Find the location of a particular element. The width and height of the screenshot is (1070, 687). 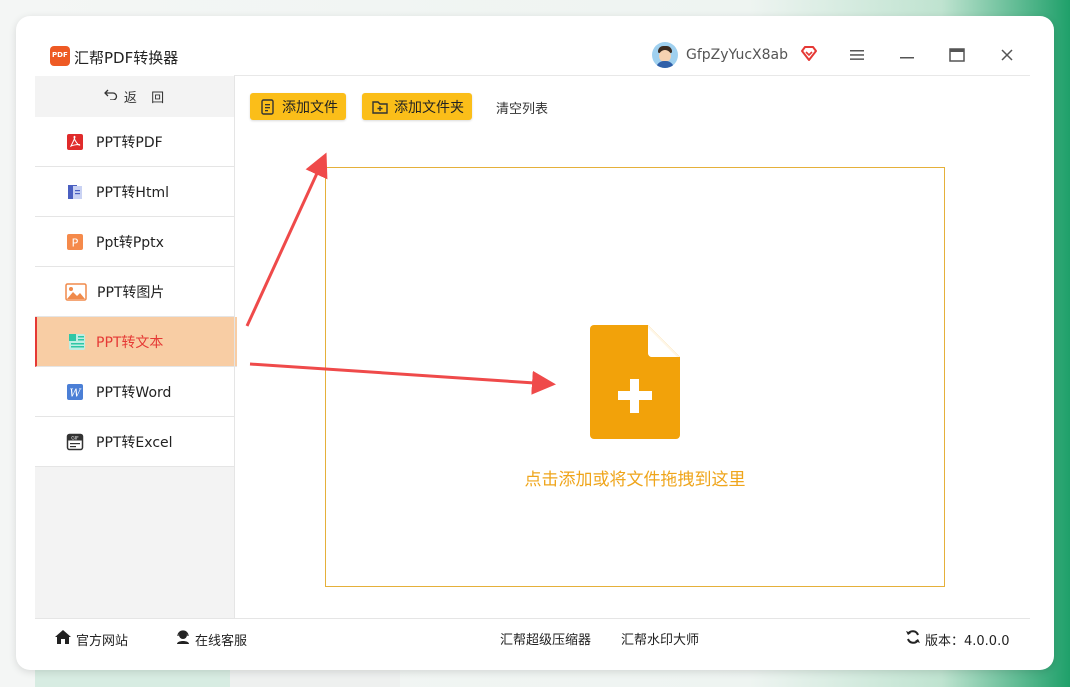

back-label: 返 回 is located at coordinates (145, 98).